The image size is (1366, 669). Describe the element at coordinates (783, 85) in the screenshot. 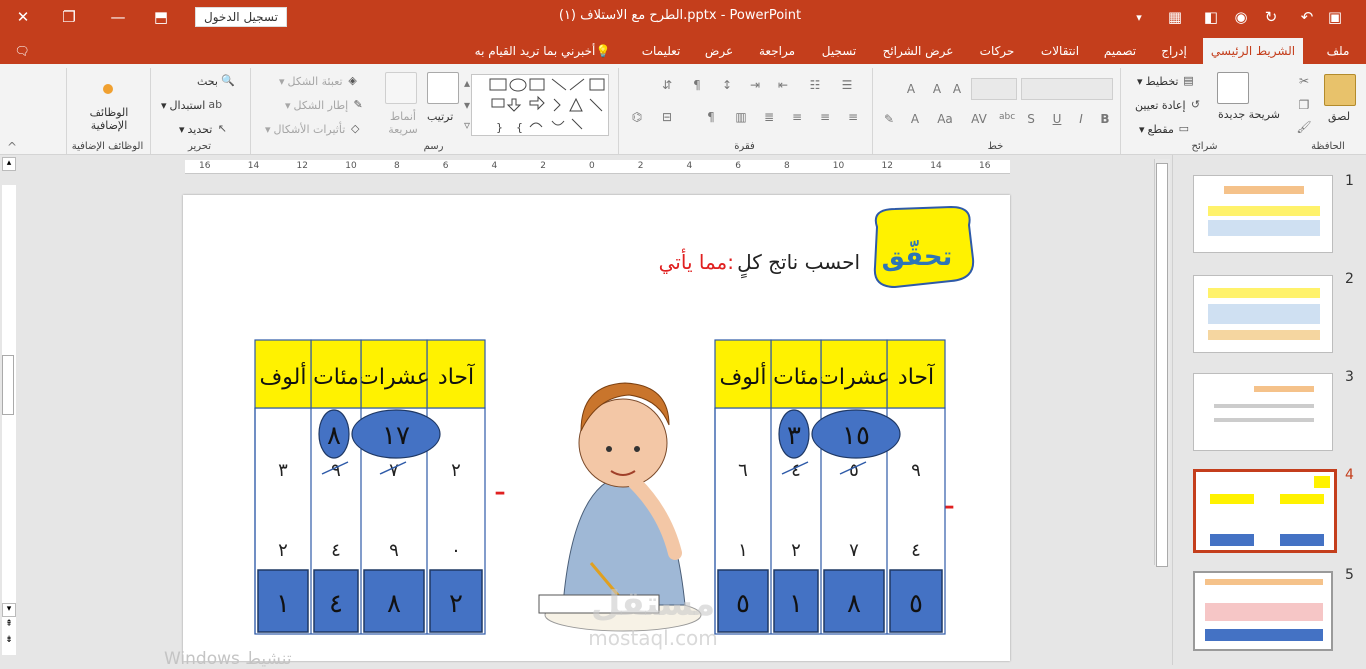

I see `decrease-indent-icon: ⇤` at that location.